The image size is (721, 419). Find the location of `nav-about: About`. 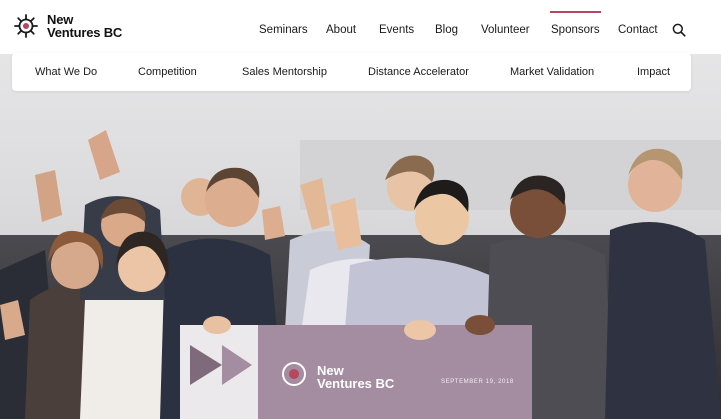

nav-about: About is located at coordinates (341, 30).